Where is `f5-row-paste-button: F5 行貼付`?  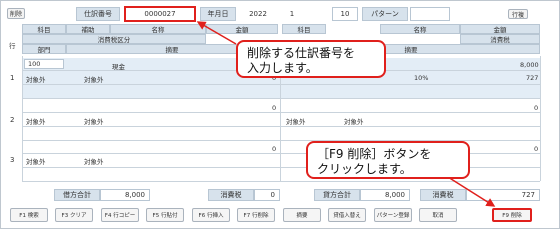
f5-row-paste-button: F5 行貼付 is located at coordinates (165, 215).